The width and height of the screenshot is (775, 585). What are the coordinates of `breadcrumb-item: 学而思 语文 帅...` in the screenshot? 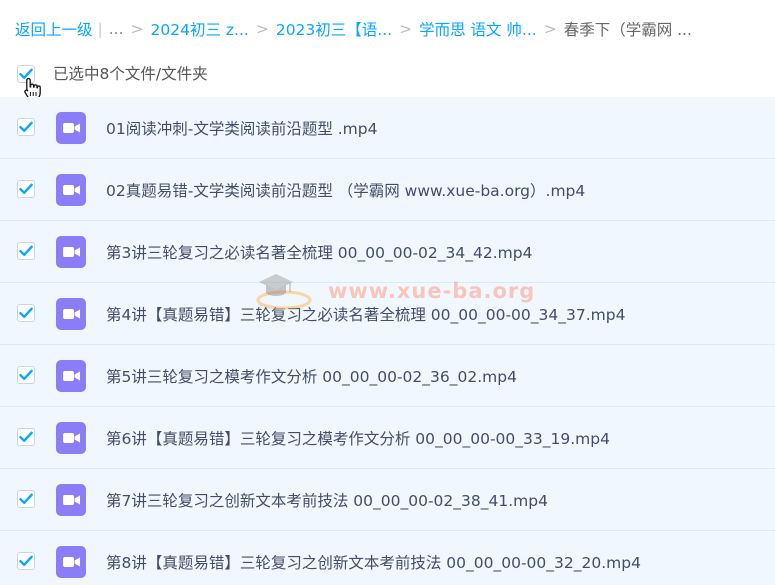 It's located at (478, 29).